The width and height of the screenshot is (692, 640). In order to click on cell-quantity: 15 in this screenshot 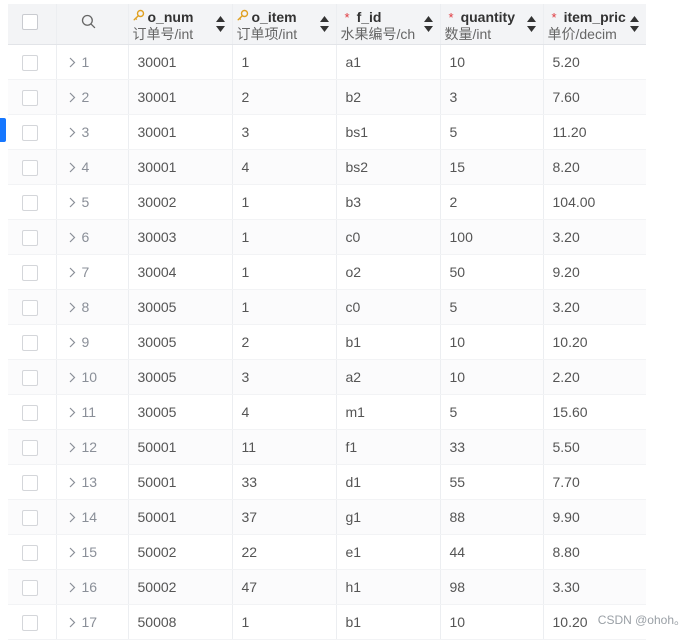, I will do `click(491, 167)`.